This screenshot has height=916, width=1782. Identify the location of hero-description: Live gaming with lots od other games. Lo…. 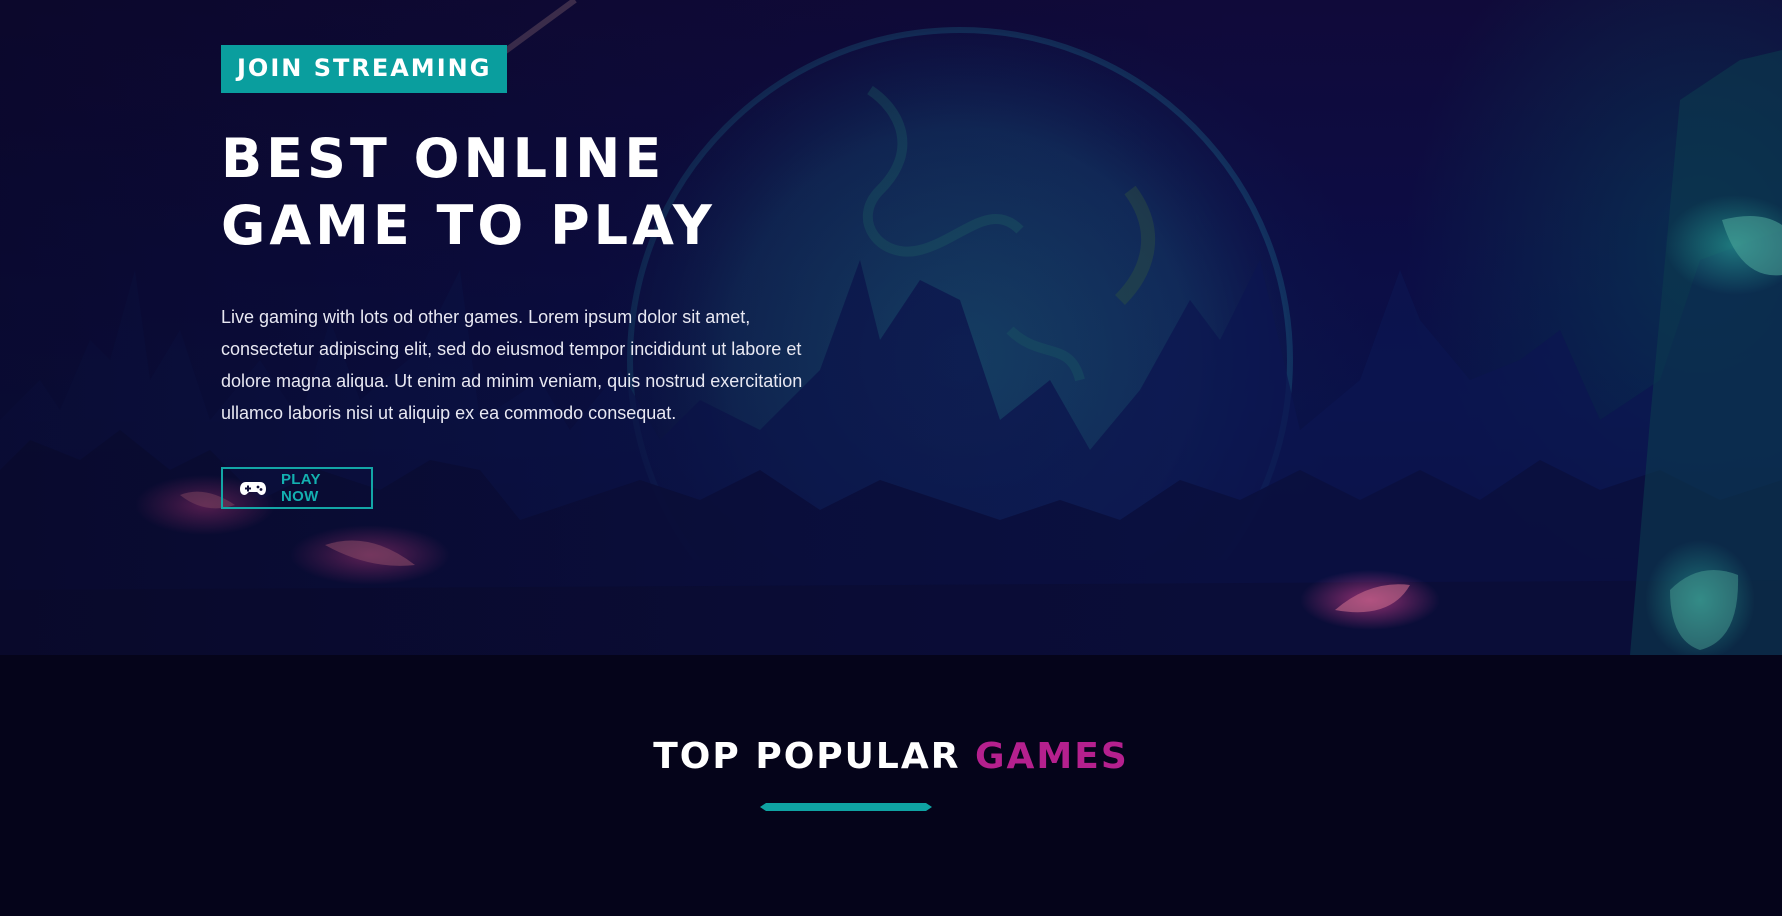
(512, 365).